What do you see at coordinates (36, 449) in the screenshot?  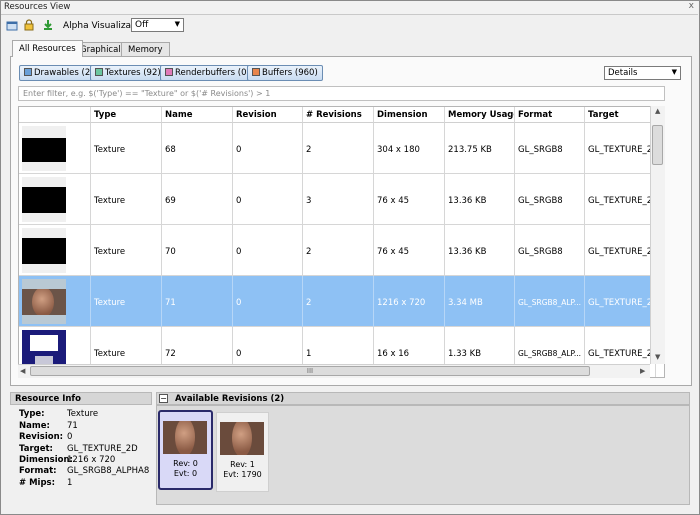 I see `info-target-key: Target:` at bounding box center [36, 449].